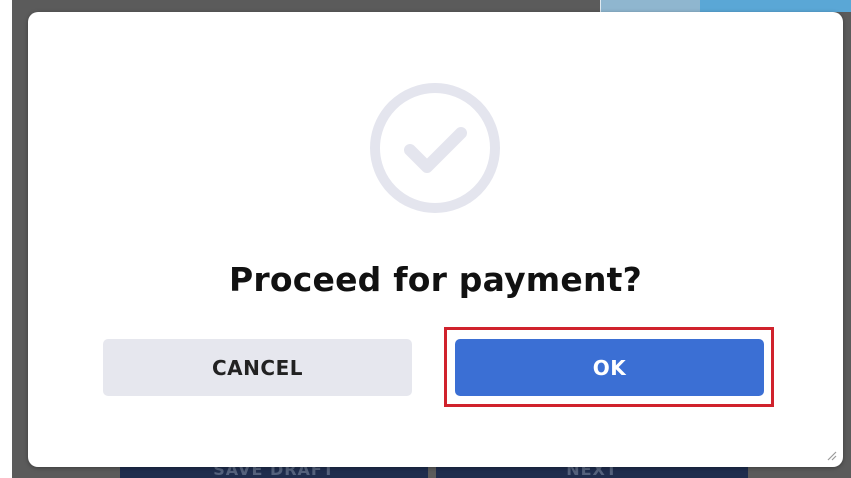  I want to click on check-circle-icon, so click(435, 148).